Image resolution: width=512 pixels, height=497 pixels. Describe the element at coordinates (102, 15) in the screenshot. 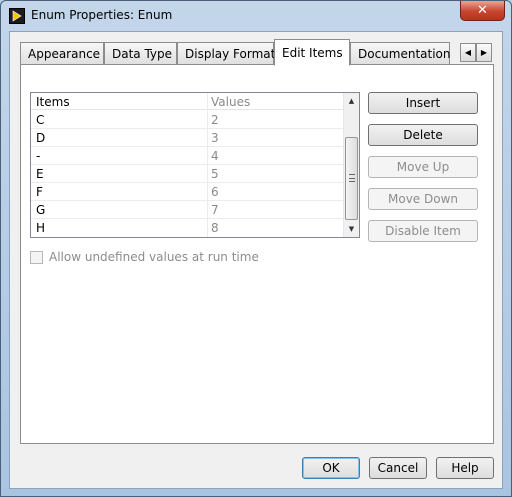

I see `window-title: Enum Properties: Enum` at that location.